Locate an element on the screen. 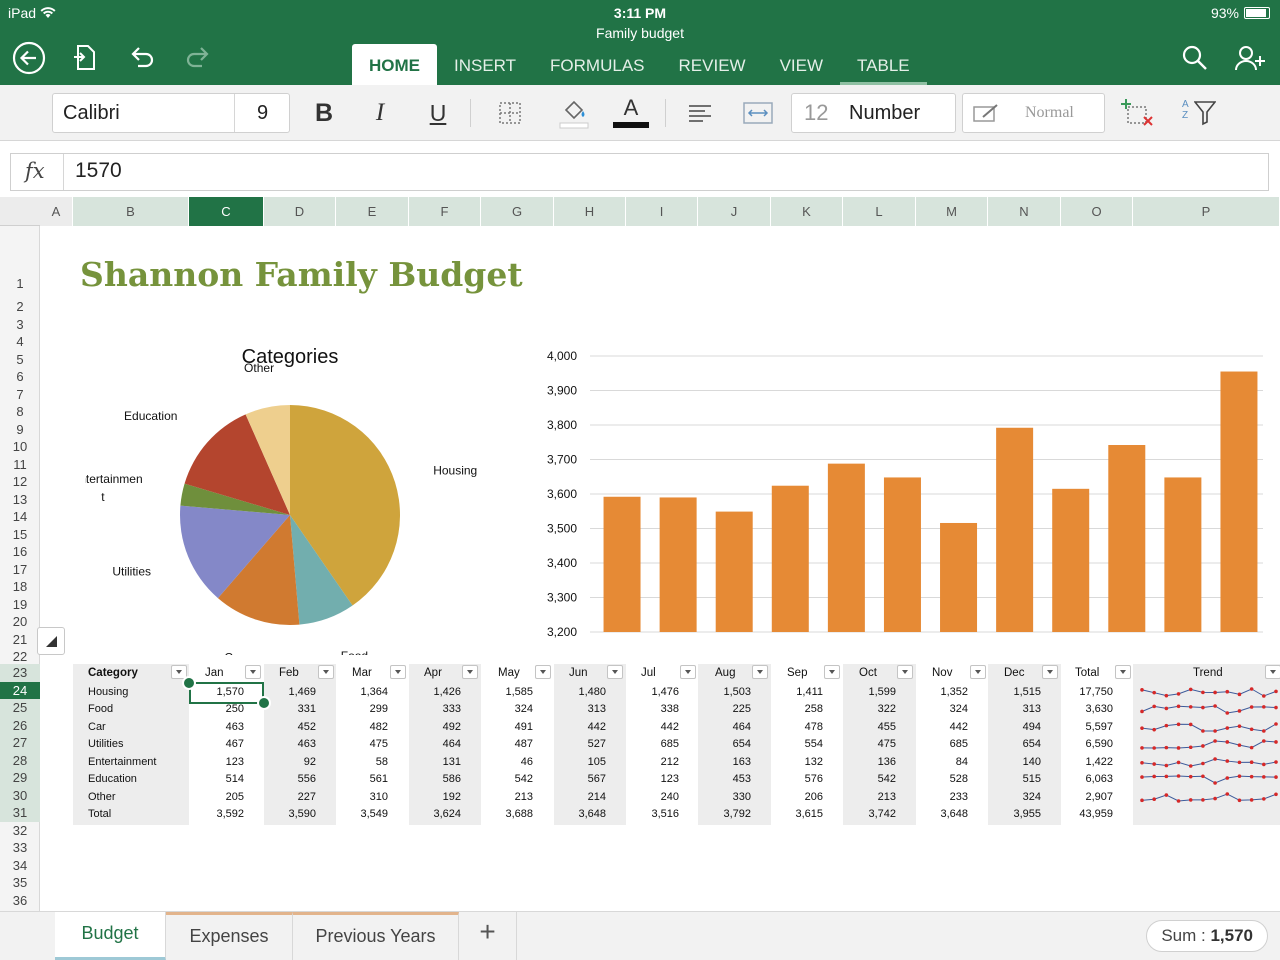 The width and height of the screenshot is (1280, 960). expand-toggle-button is located at coordinates (51, 641).